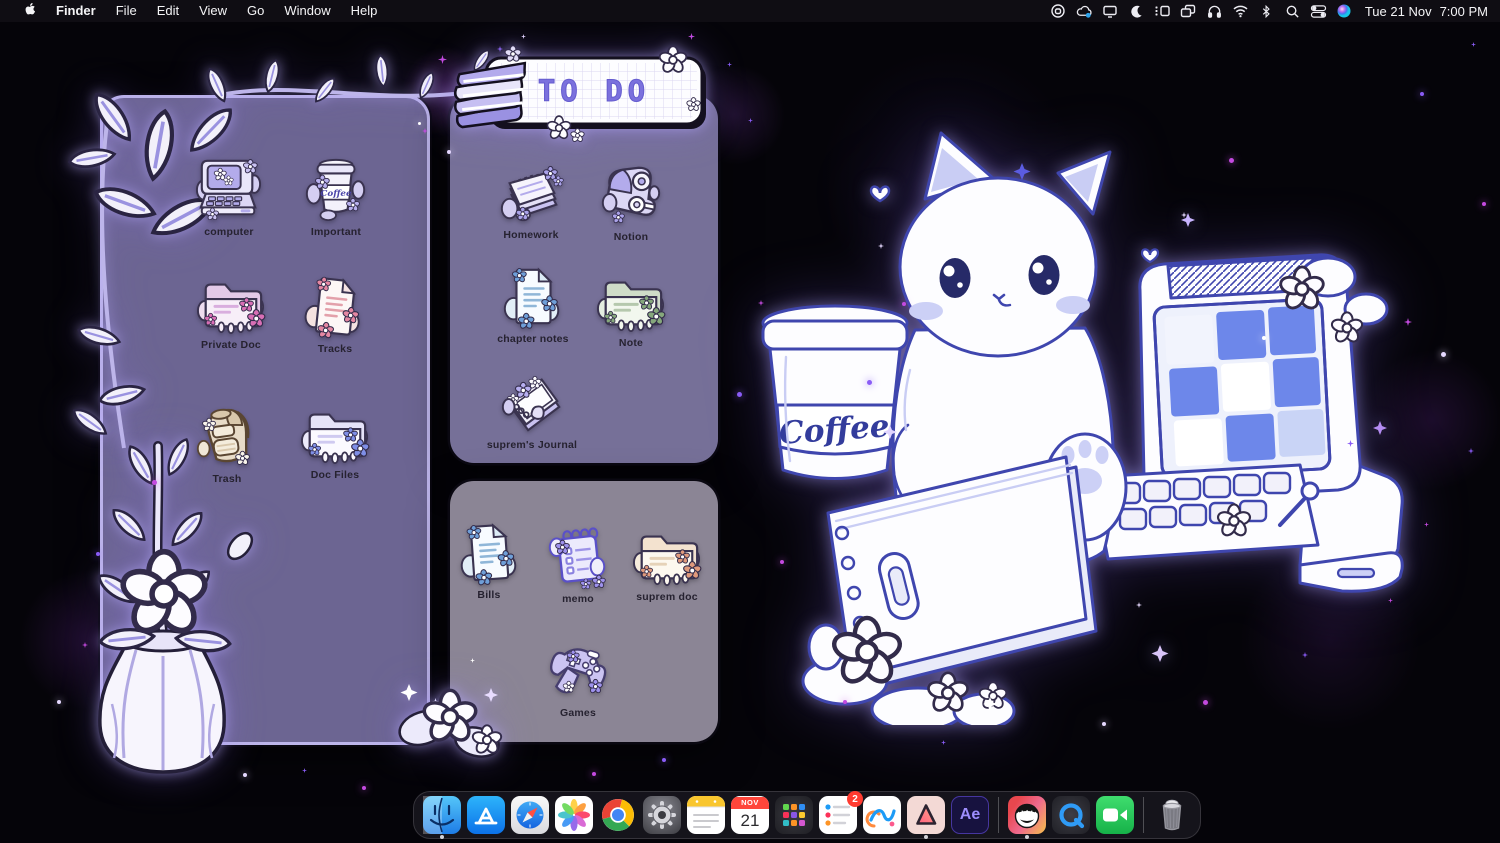  I want to click on dock-app-alight-motion, so click(926, 817).